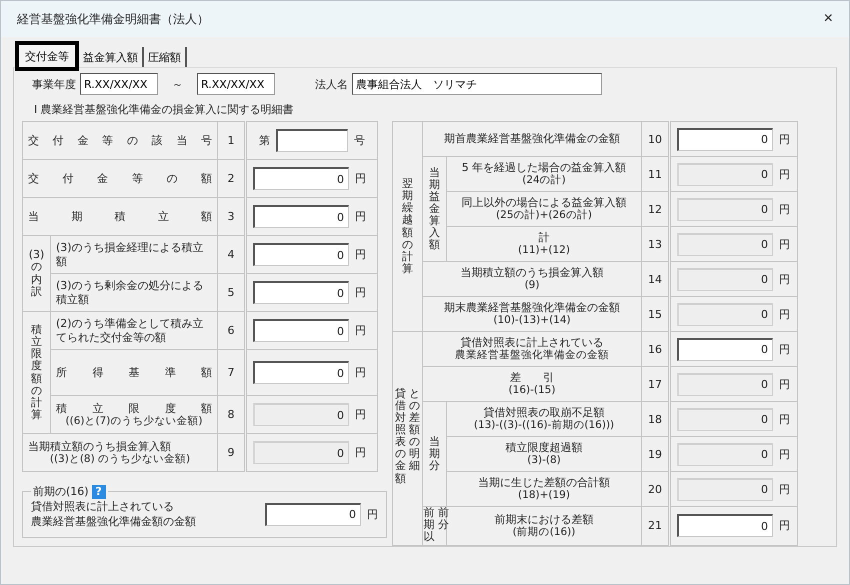  What do you see at coordinates (134, 421) in the screenshot?
I see `formula-label: ((6)と(7)のうち少ない金額)` at bounding box center [134, 421].